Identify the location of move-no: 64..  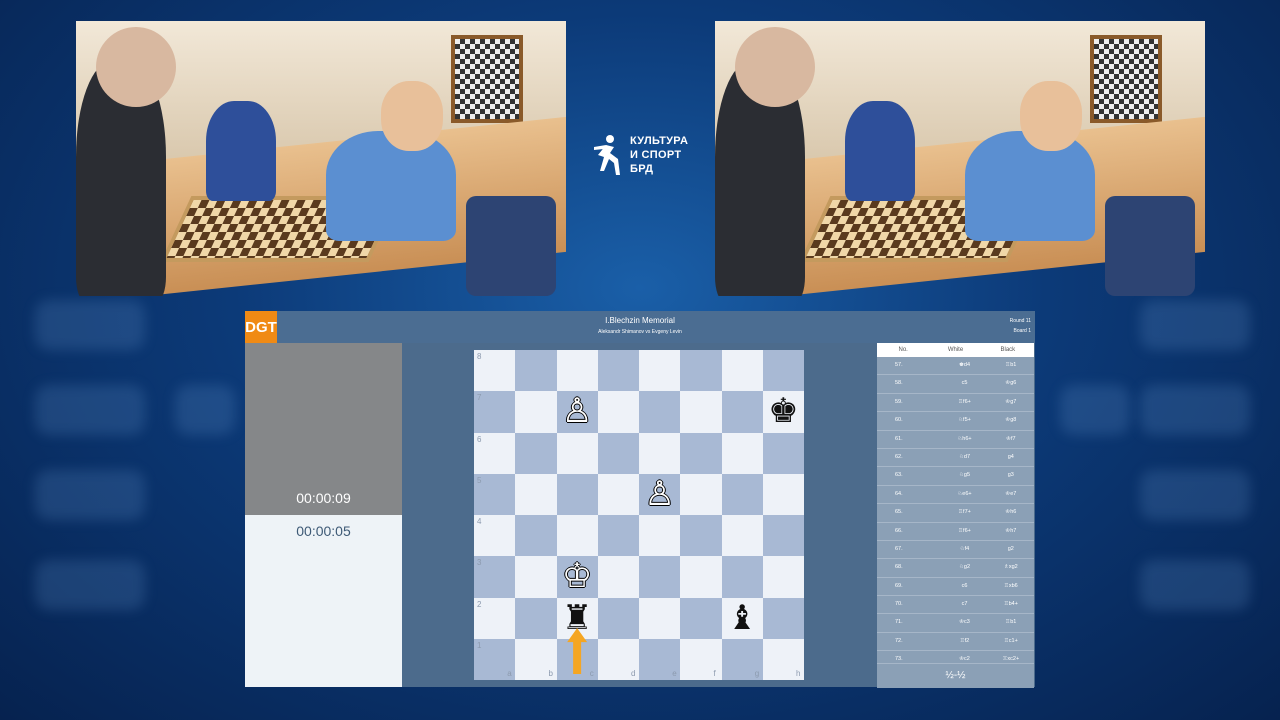
(899, 493).